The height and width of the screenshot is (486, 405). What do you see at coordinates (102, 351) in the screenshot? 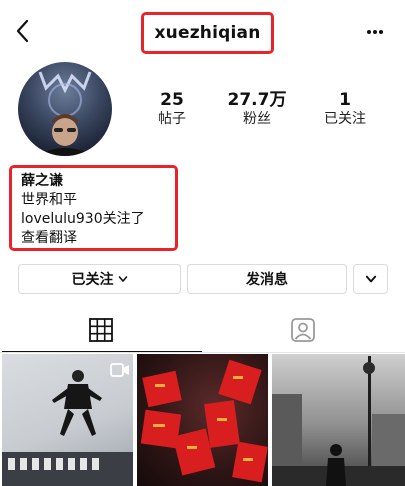
I see `active-tab-indicator` at bounding box center [102, 351].